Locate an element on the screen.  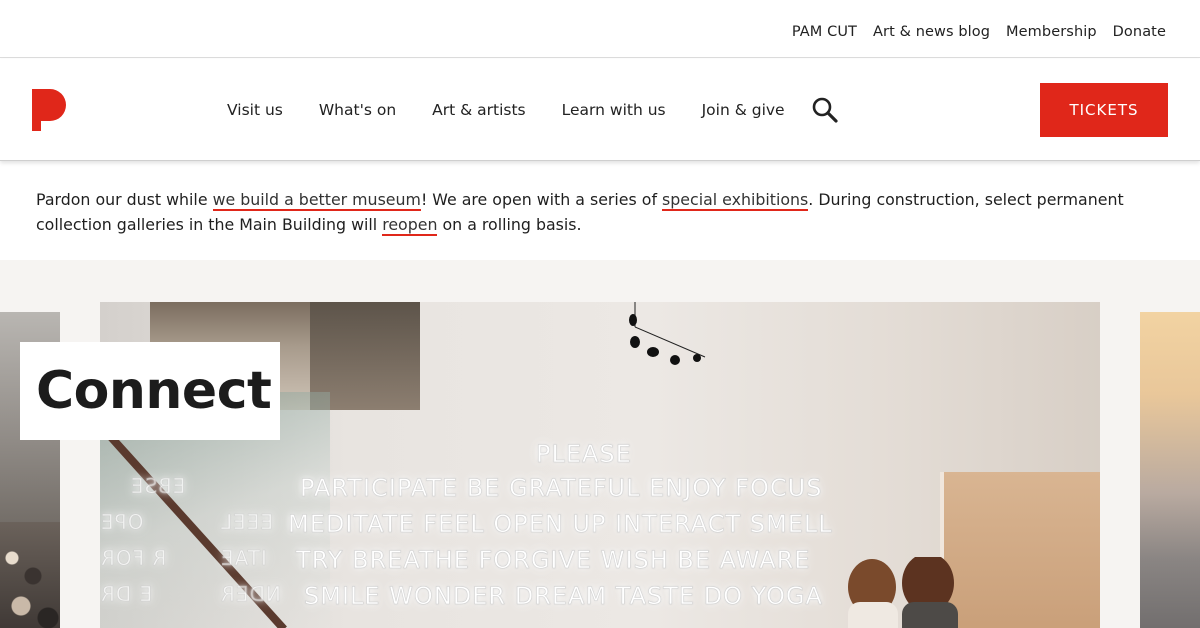
utility-link-membership: Membership is located at coordinates (1051, 32).